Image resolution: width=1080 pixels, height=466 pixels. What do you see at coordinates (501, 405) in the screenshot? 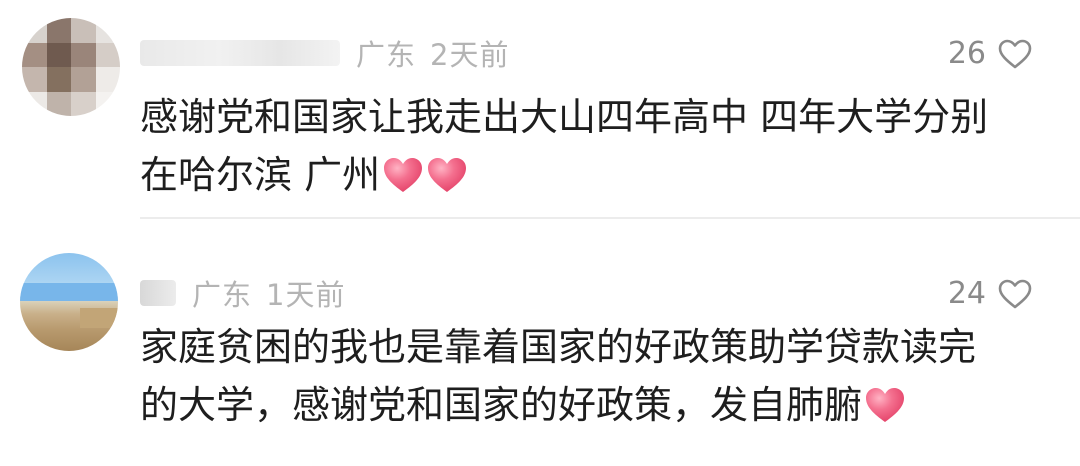
I see `comment-text-line: 的大学，感谢党和国家的好政策，发自肺腑` at bounding box center [501, 405].